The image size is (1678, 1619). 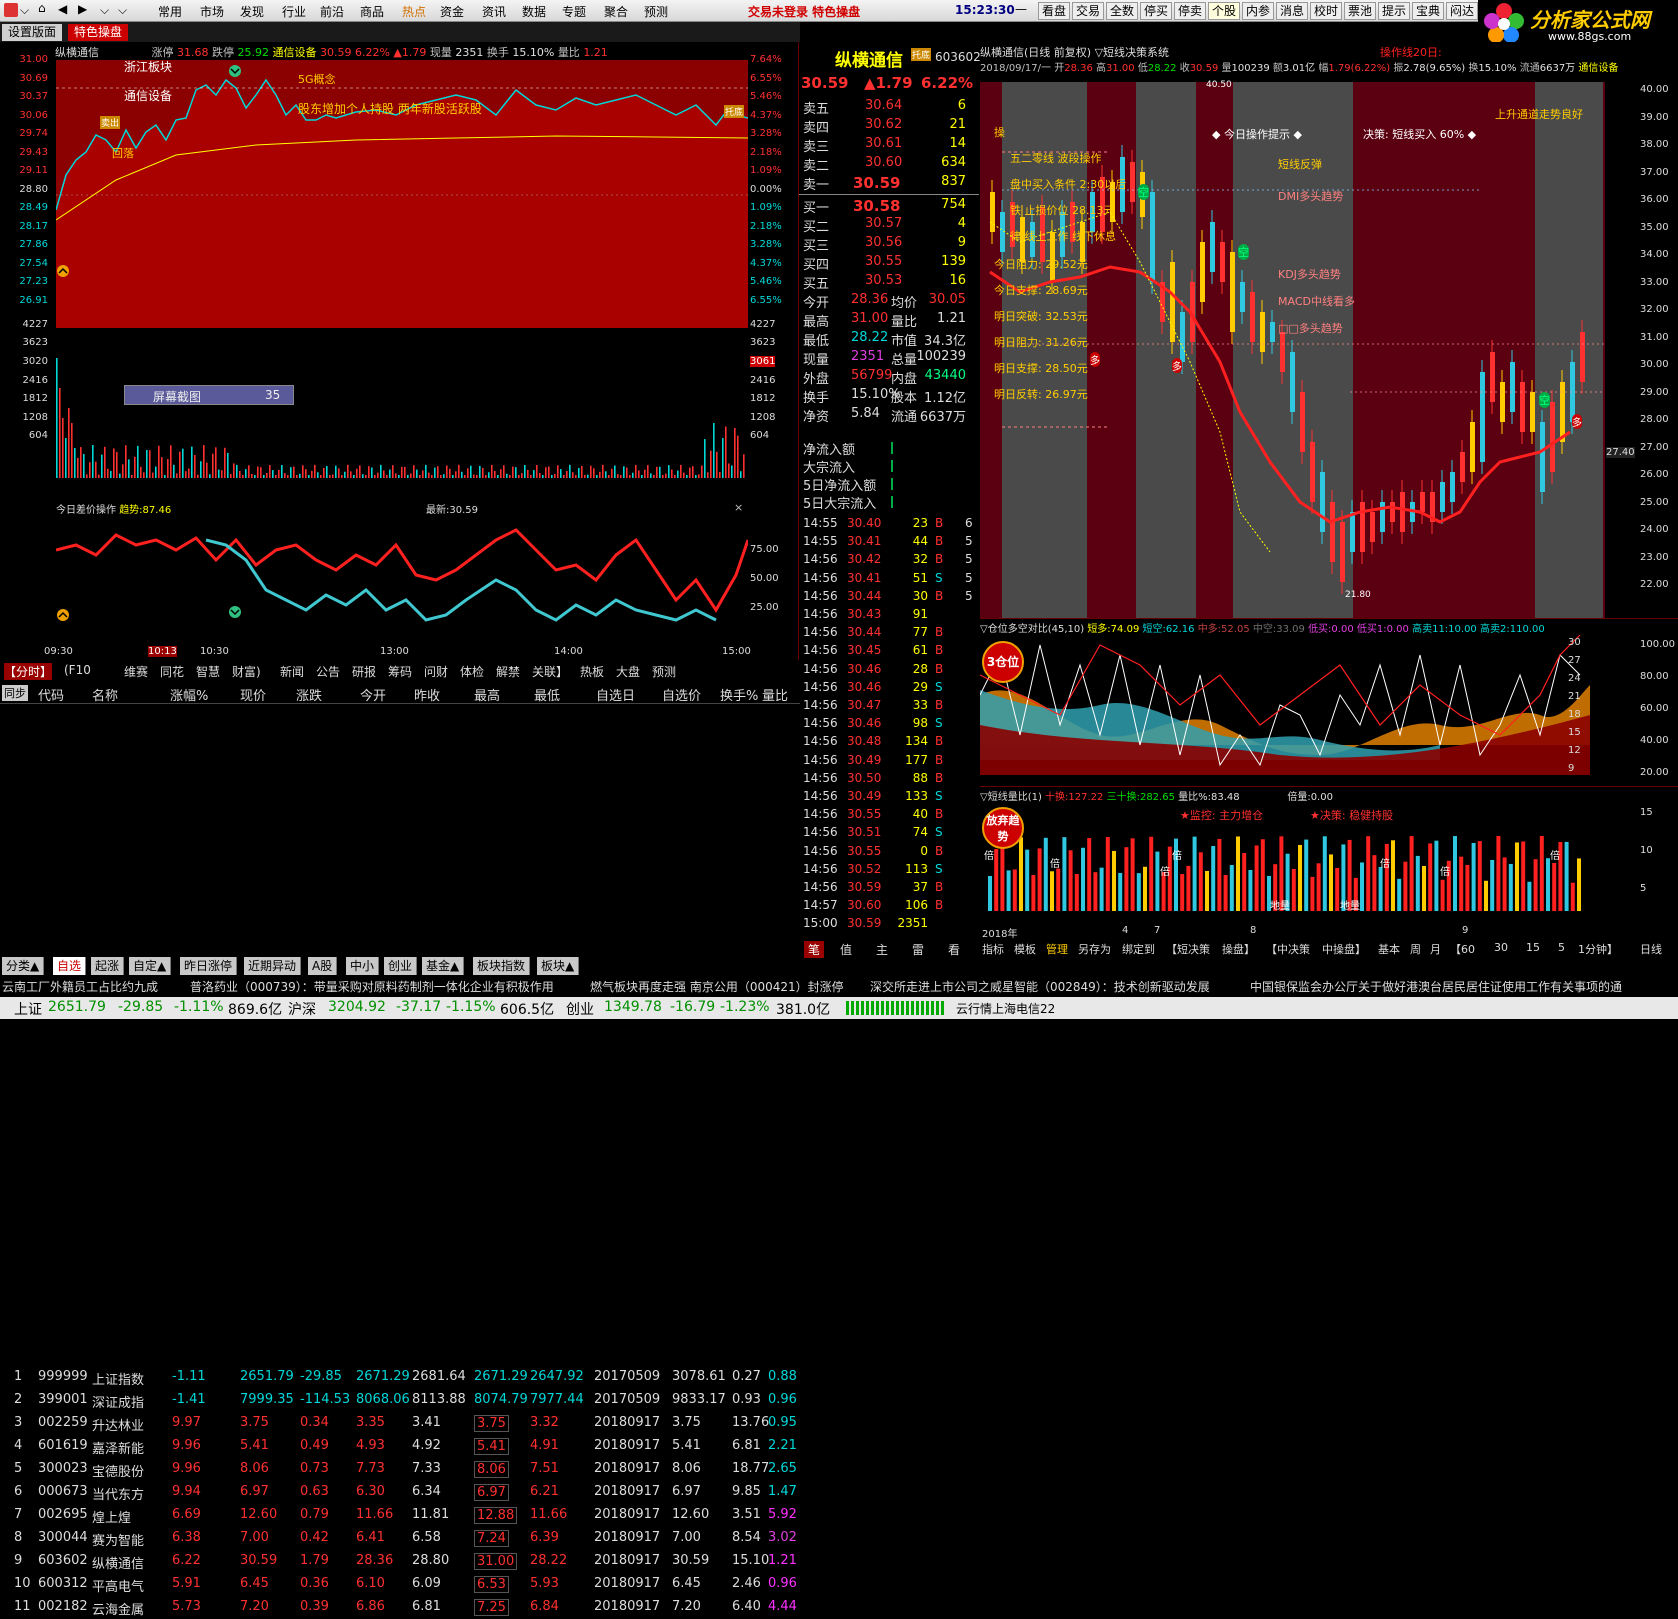 What do you see at coordinates (1462, 11) in the screenshot?
I see `toolbar-button: 闷达` at bounding box center [1462, 11].